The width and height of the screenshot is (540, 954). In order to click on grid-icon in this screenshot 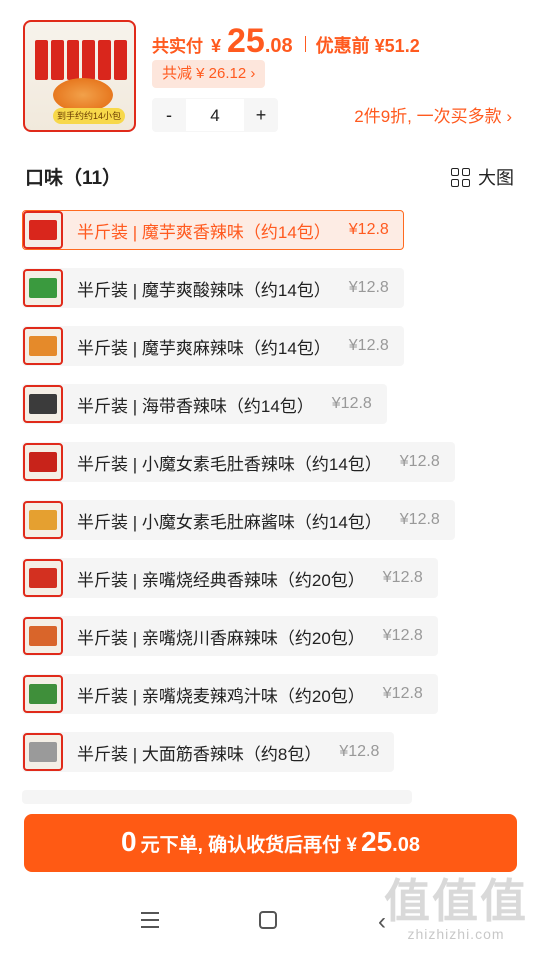, I will do `click(460, 177)`.